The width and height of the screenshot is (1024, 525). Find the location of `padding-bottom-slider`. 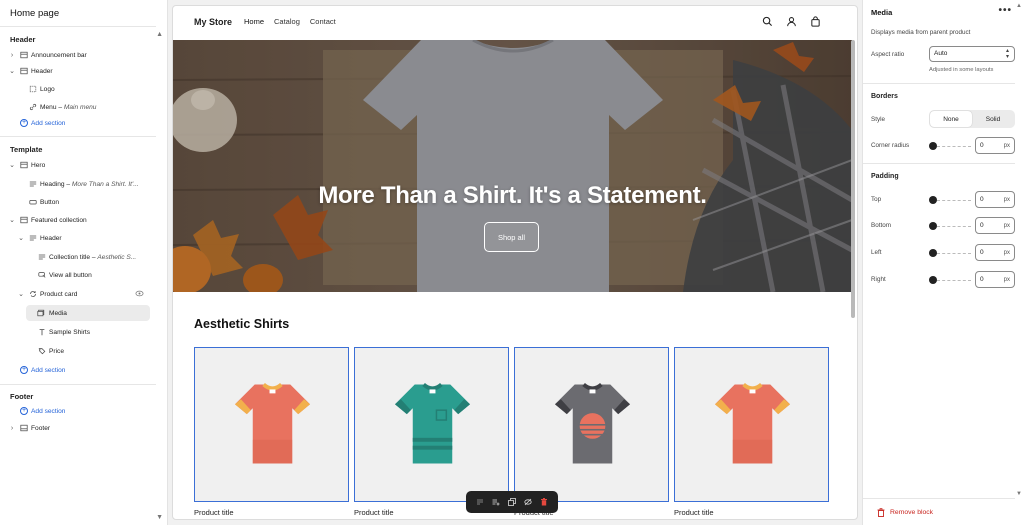

padding-bottom-slider is located at coordinates (950, 226).